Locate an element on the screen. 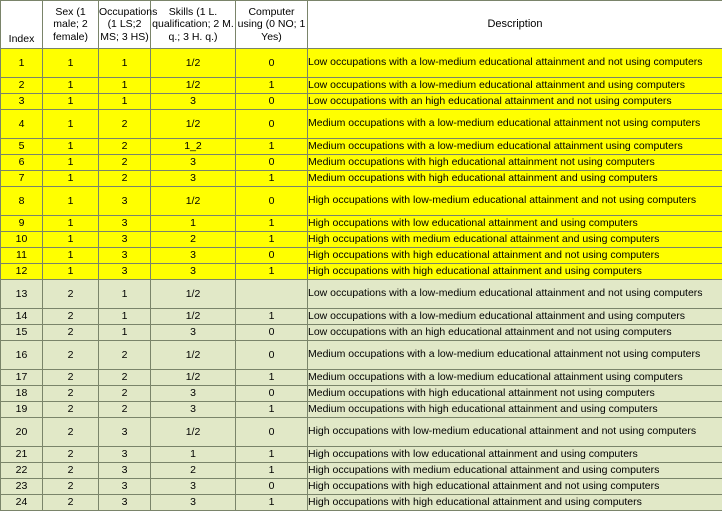 This screenshot has width=722, height=526. cell-index: 20 is located at coordinates (21, 432).